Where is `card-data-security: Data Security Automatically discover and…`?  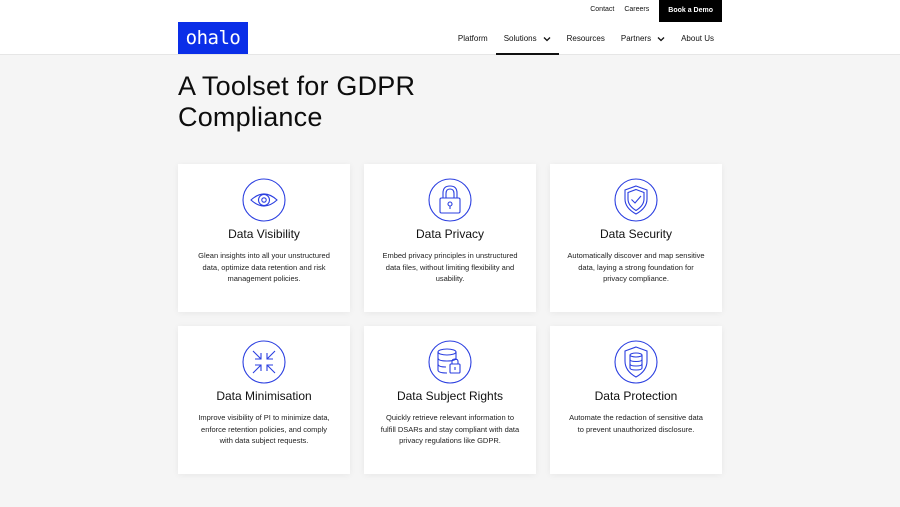 card-data-security: Data Security Automatically discover and… is located at coordinates (636, 238).